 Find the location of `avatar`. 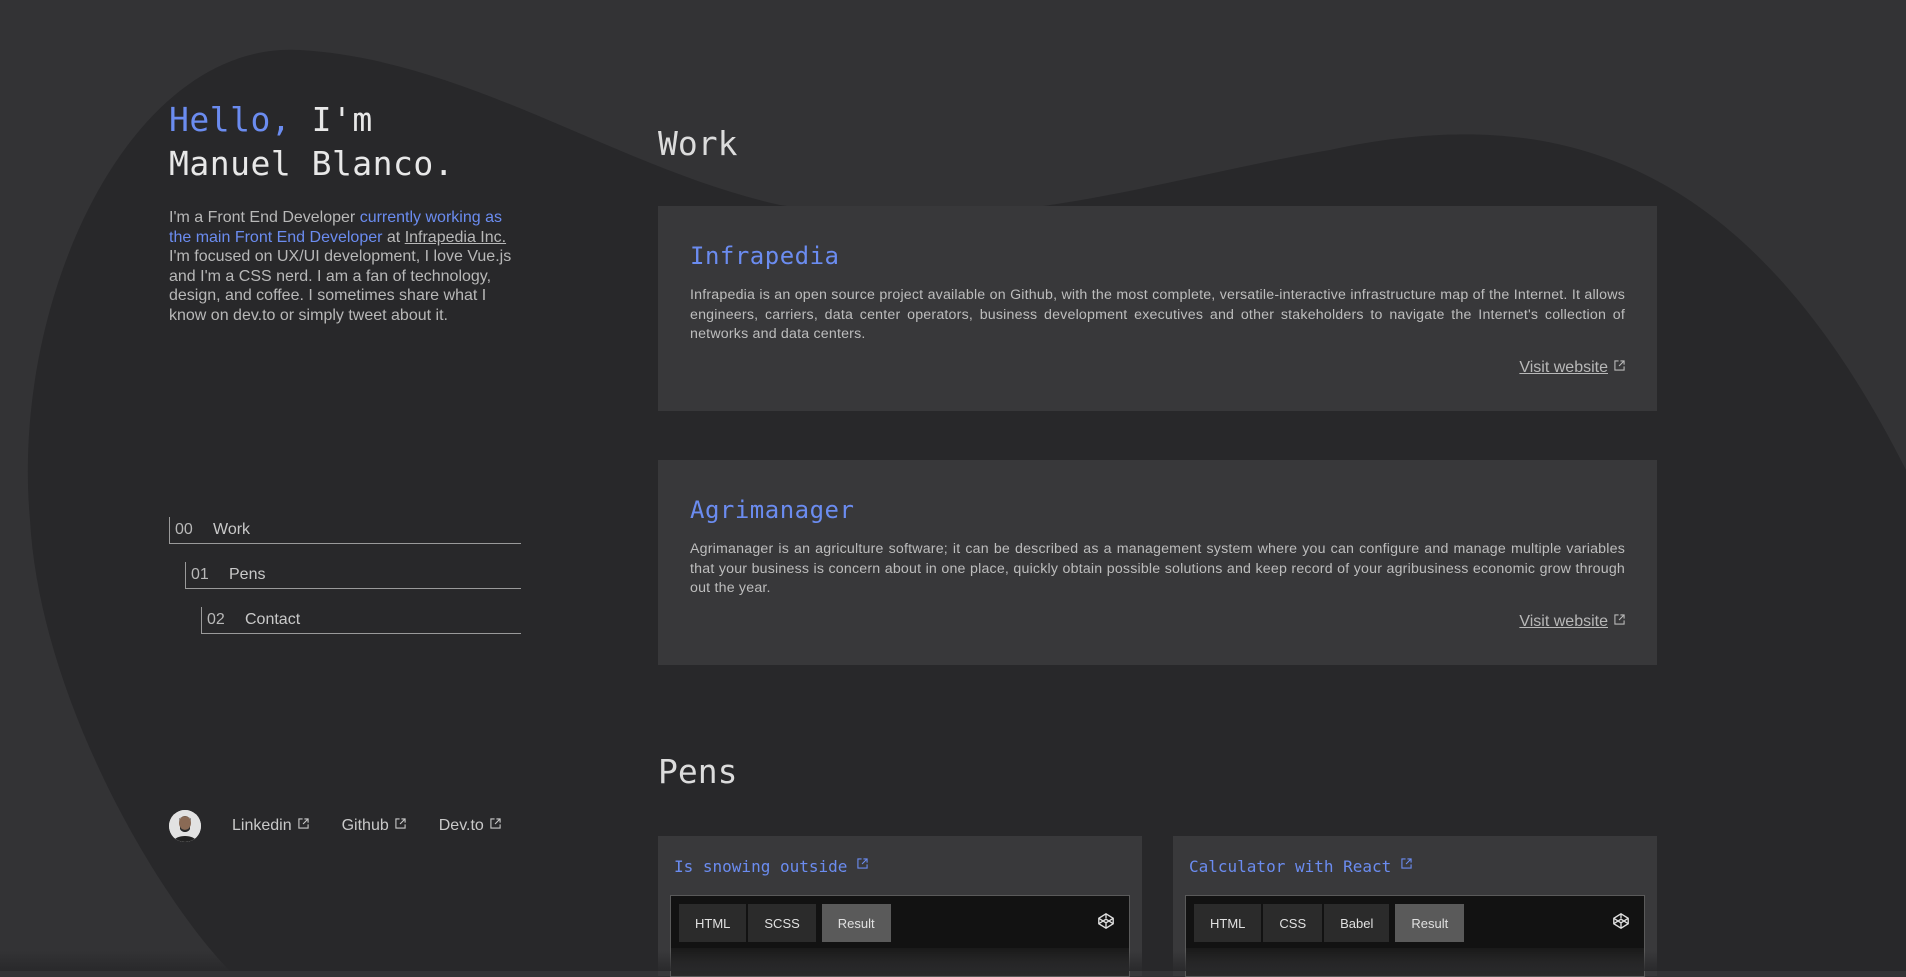

avatar is located at coordinates (185, 826).